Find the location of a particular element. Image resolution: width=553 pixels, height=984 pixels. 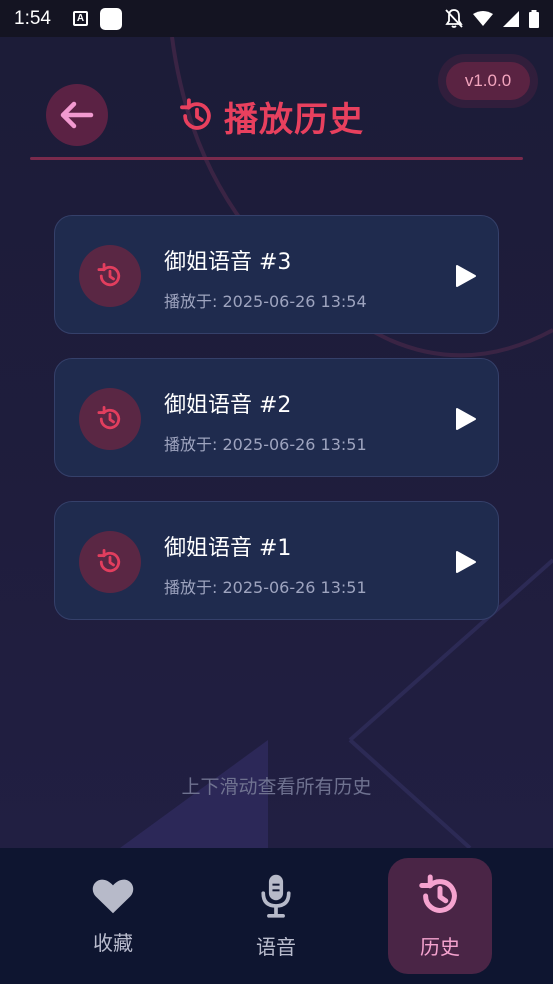

status-time: 1:54 is located at coordinates (32, 18).